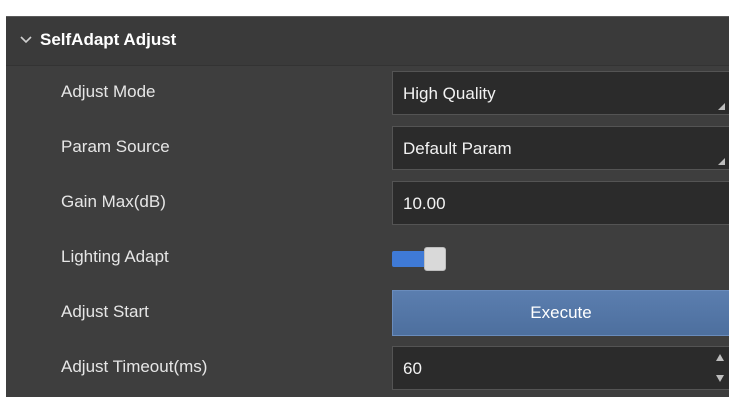  I want to click on gain-max-label: Gain Max(dB), so click(113, 201).